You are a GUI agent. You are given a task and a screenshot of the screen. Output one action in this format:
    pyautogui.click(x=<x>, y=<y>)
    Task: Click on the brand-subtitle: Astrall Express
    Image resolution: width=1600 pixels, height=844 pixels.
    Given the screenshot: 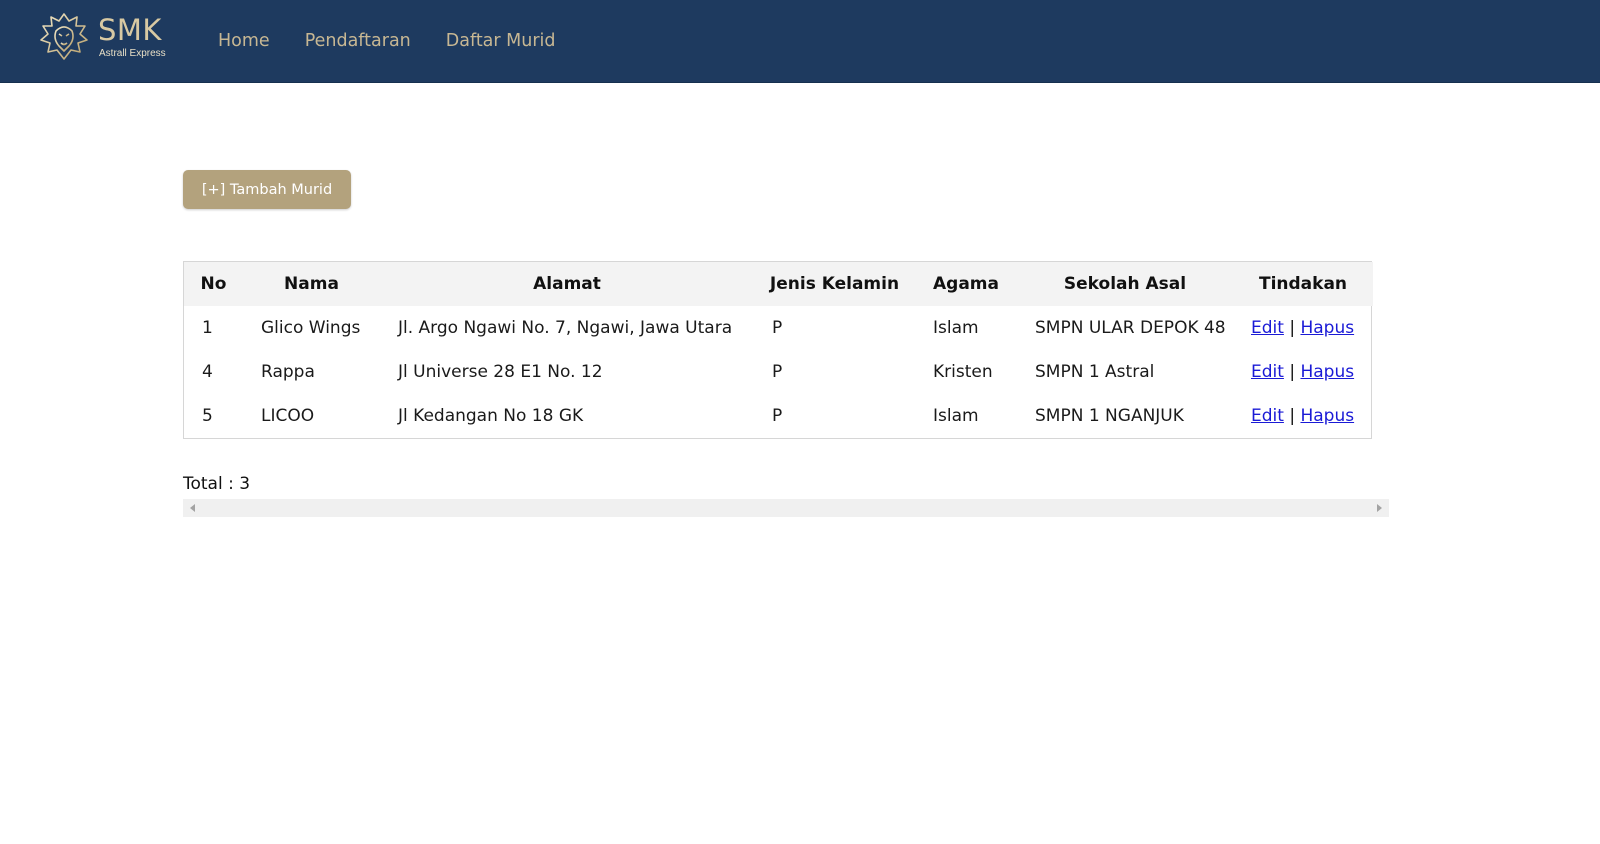 What is the action you would take?
    pyautogui.click(x=132, y=53)
    